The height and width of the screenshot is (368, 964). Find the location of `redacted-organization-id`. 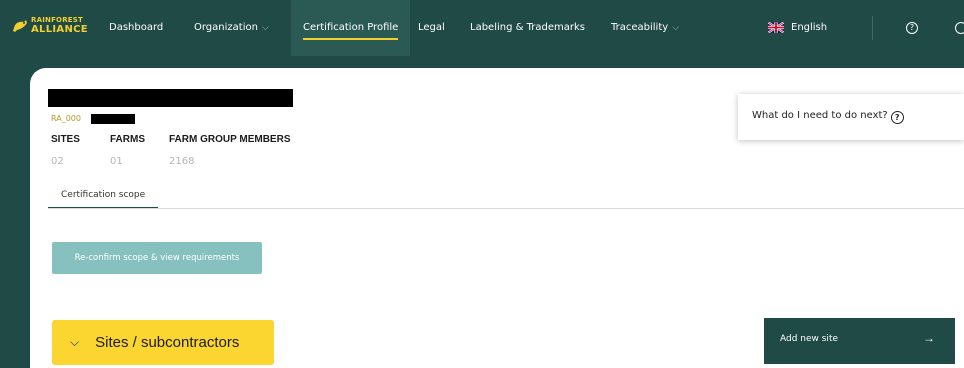

redacted-organization-id is located at coordinates (113, 119).